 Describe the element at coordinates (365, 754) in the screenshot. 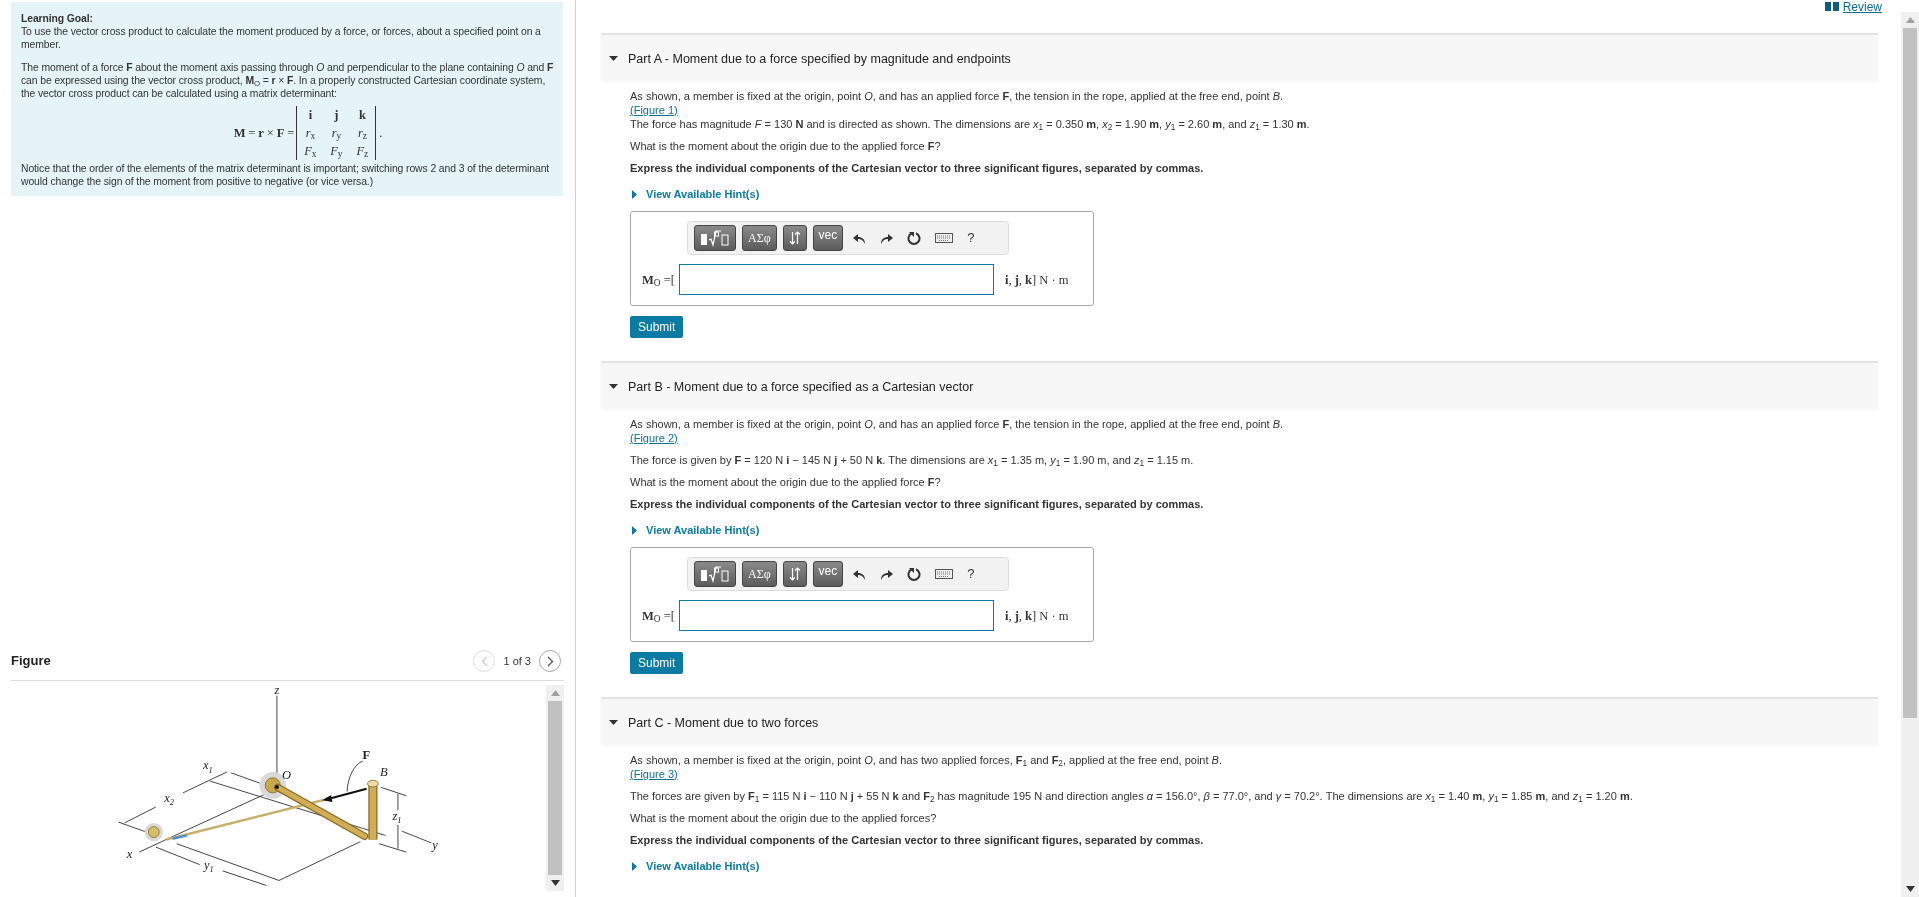

I see `force-label: F` at that location.